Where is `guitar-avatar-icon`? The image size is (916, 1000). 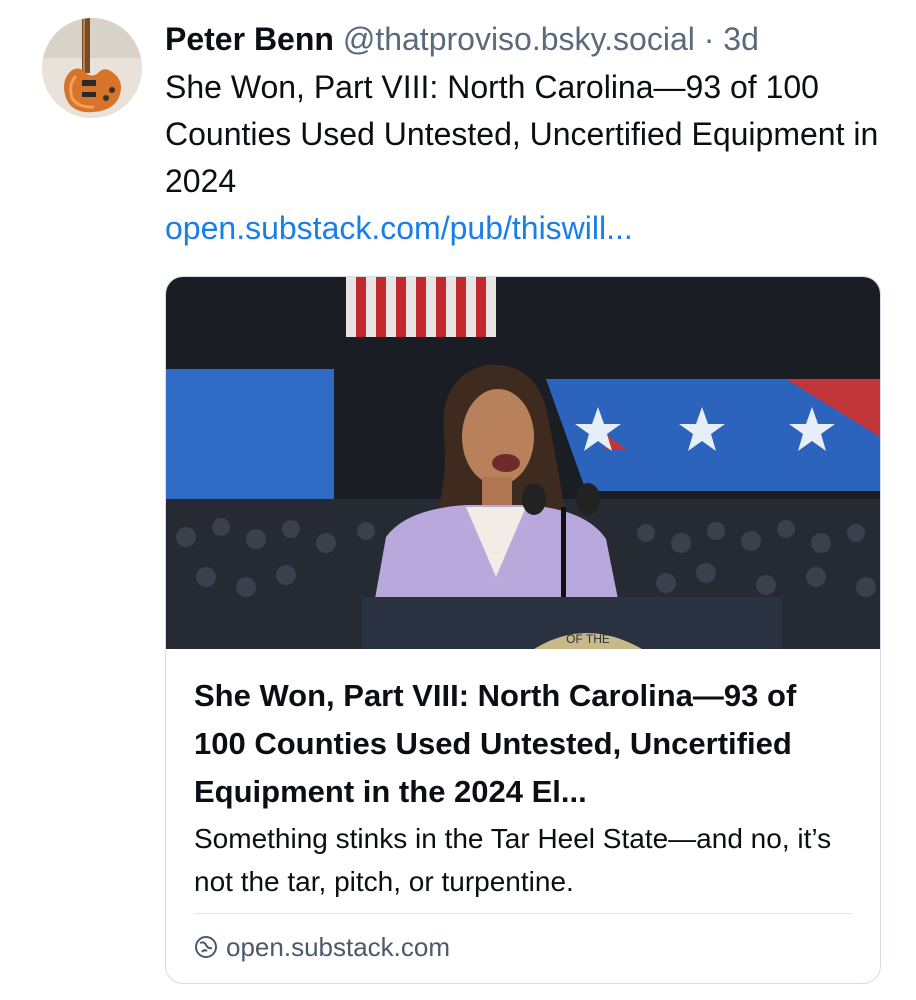
guitar-avatar-icon is located at coordinates (92, 68).